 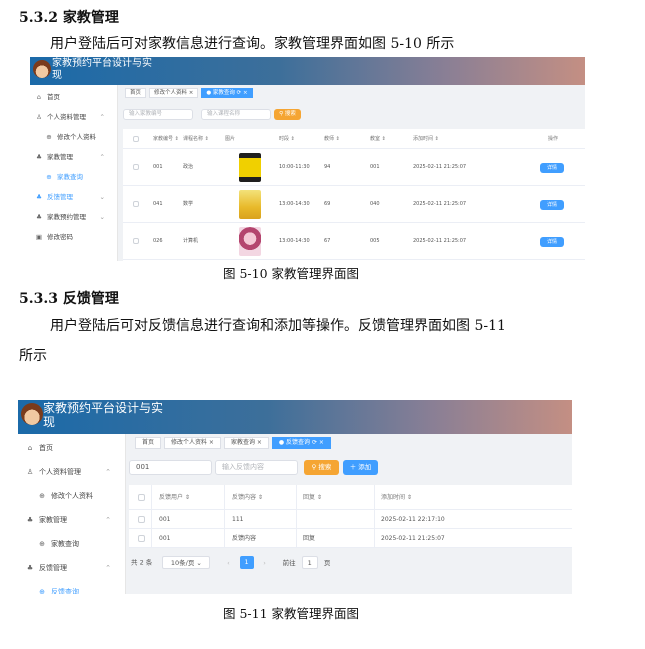 What do you see at coordinates (289, 562) in the screenshot?
I see `goto-label: 前往` at bounding box center [289, 562].